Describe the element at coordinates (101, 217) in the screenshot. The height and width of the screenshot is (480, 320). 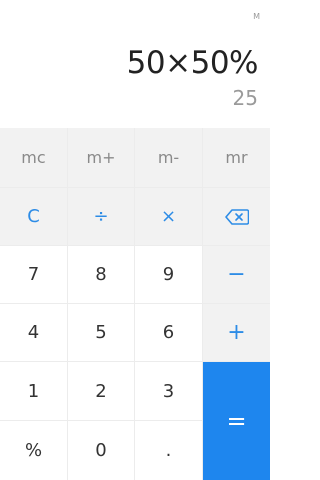
I see `divide-button: ÷` at that location.